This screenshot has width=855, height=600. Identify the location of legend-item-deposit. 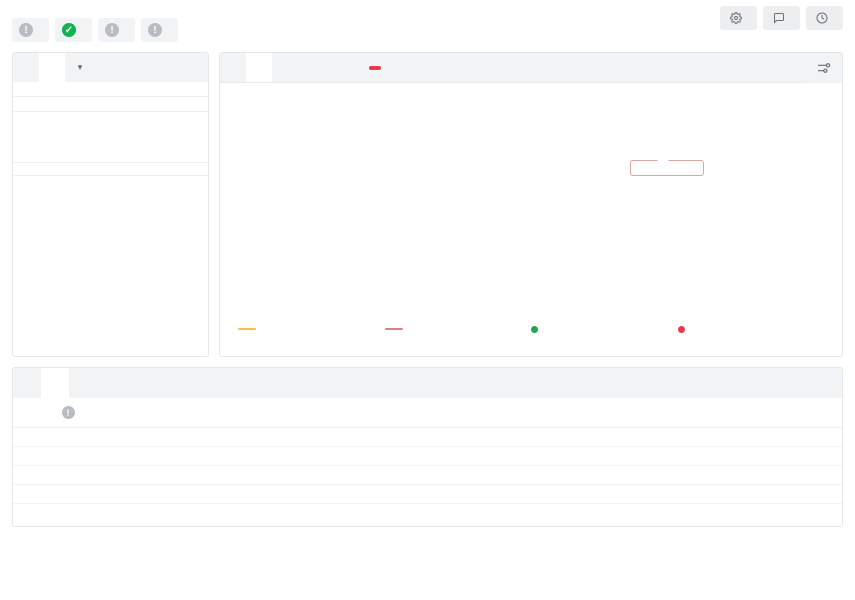
(604, 329).